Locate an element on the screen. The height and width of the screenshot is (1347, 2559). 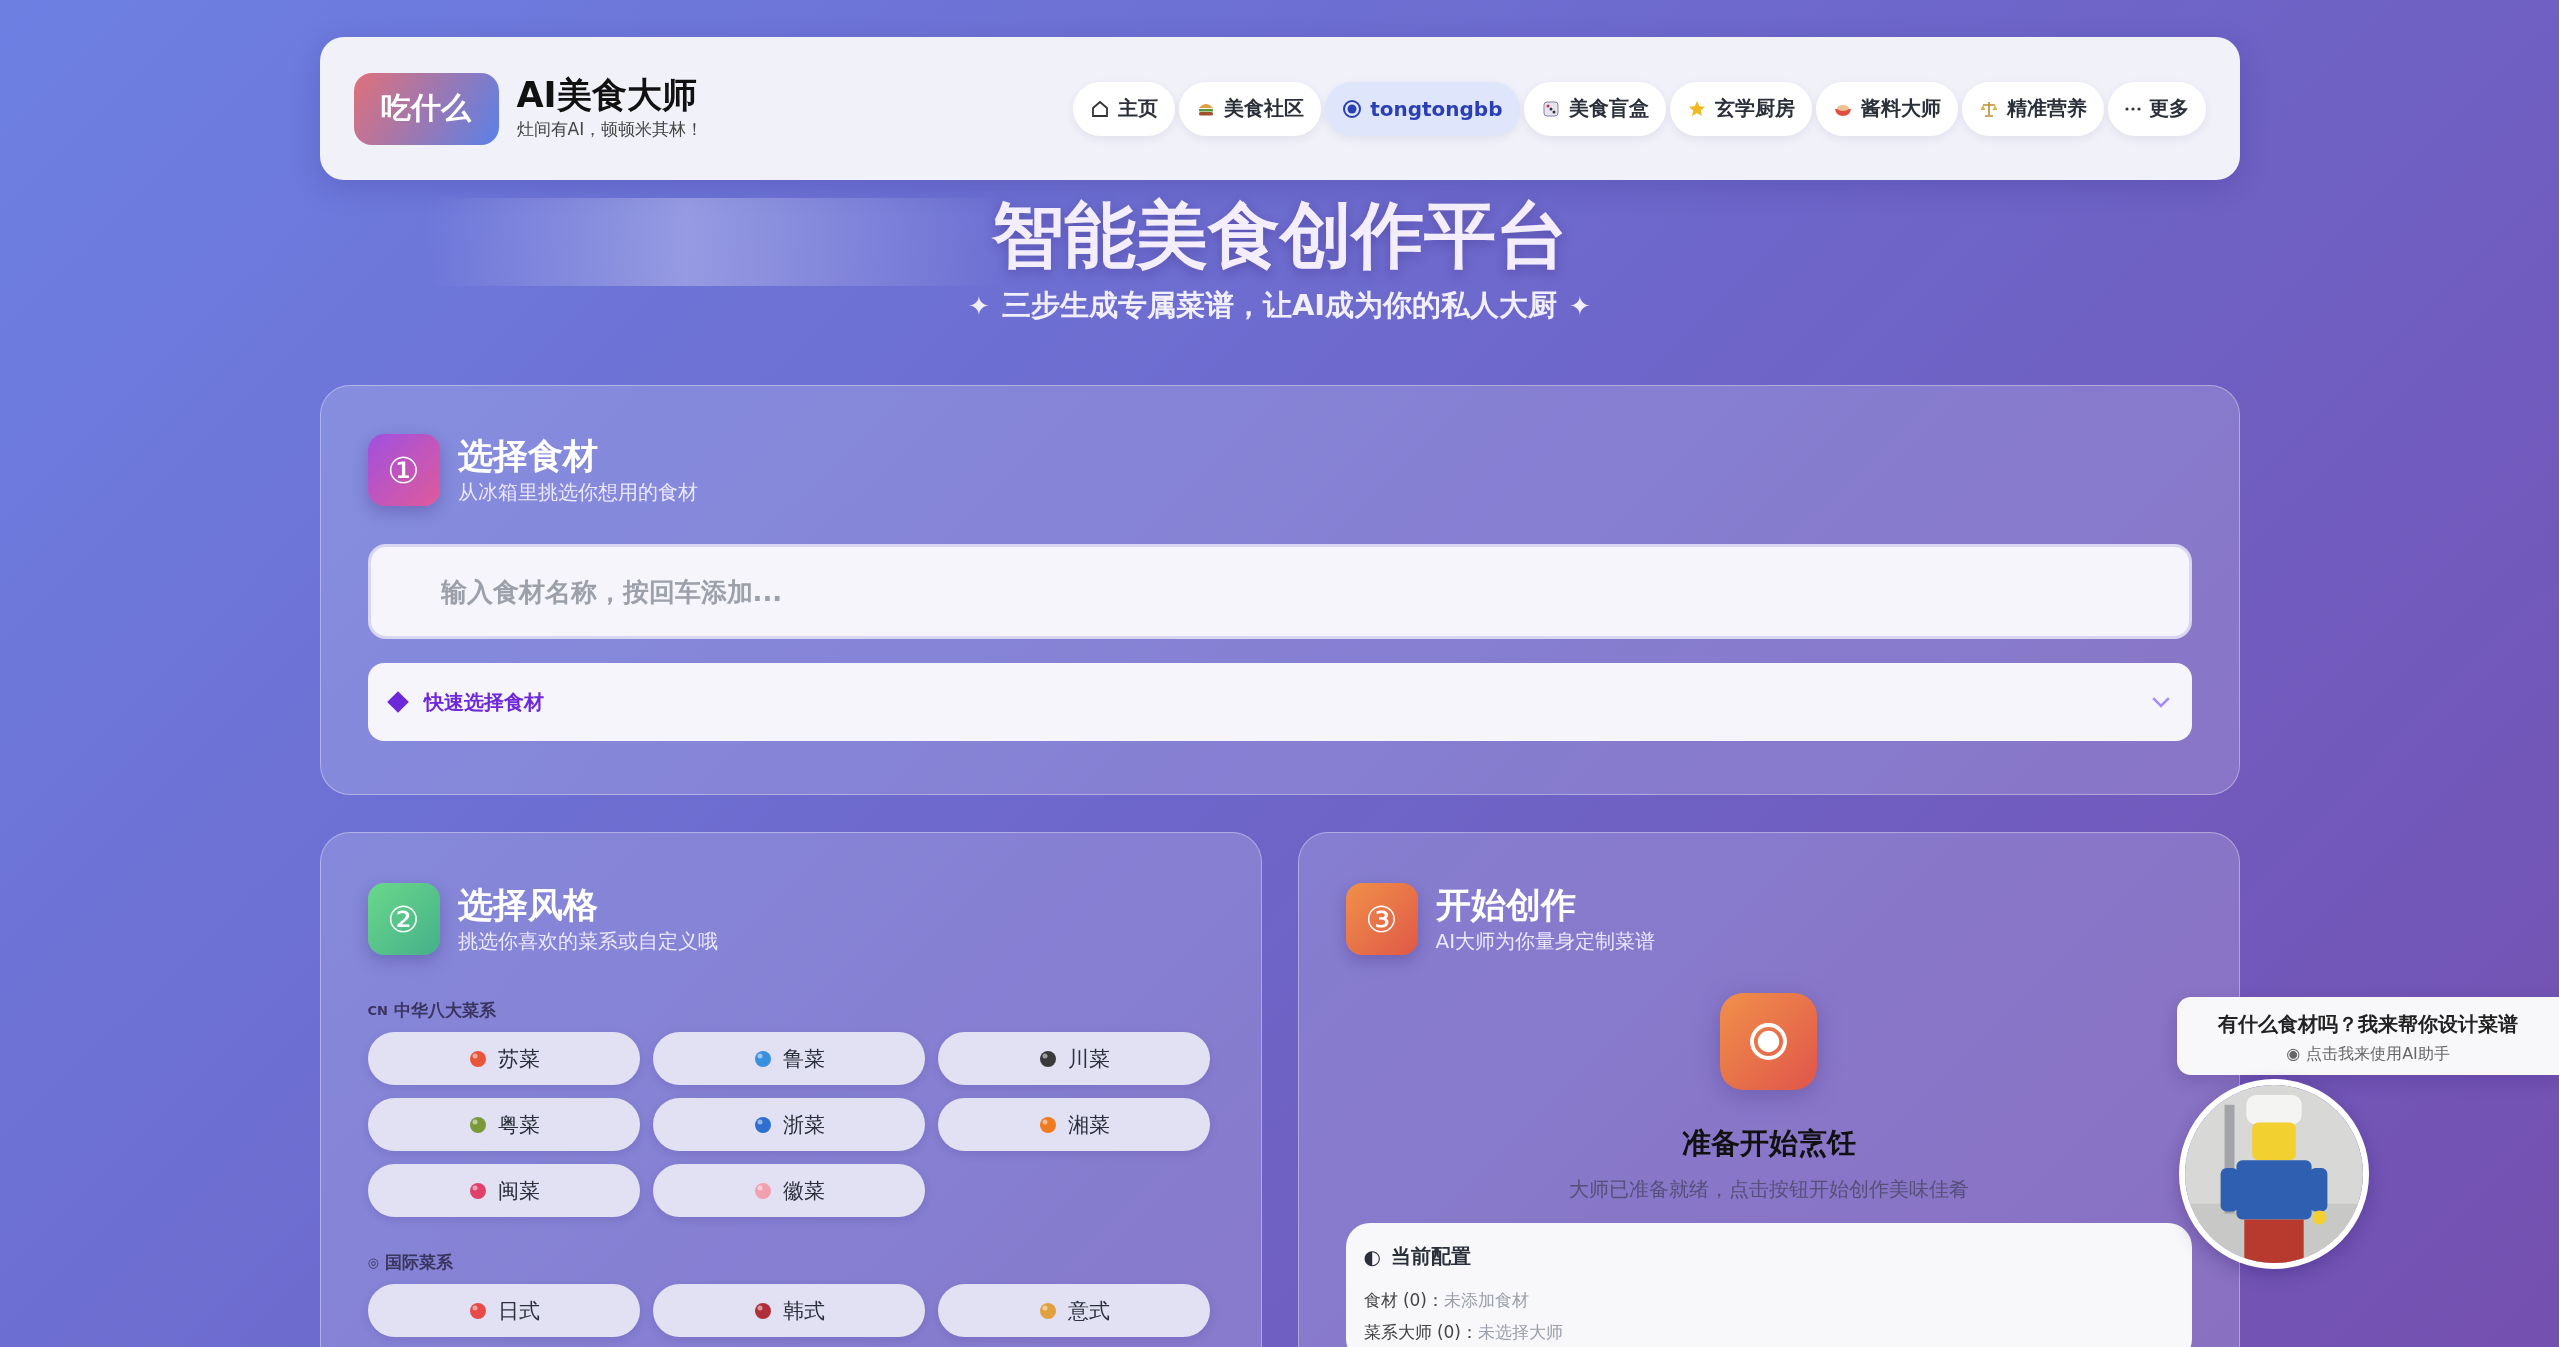
cuisine-button: 苏菜 is located at coordinates (503, 1058).